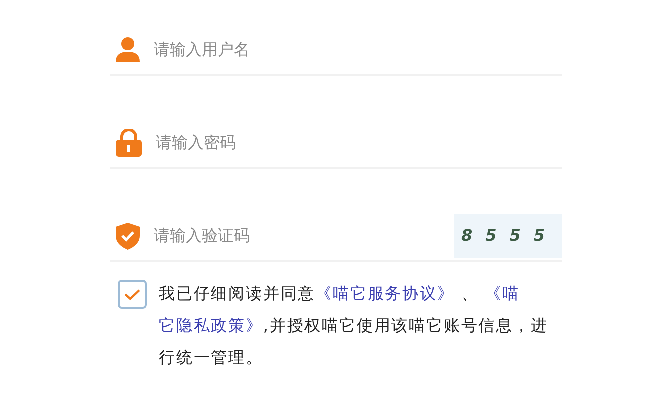 The image size is (670, 415). Describe the element at coordinates (502, 293) in the screenshot. I see `policy-link: 《喵` at that location.